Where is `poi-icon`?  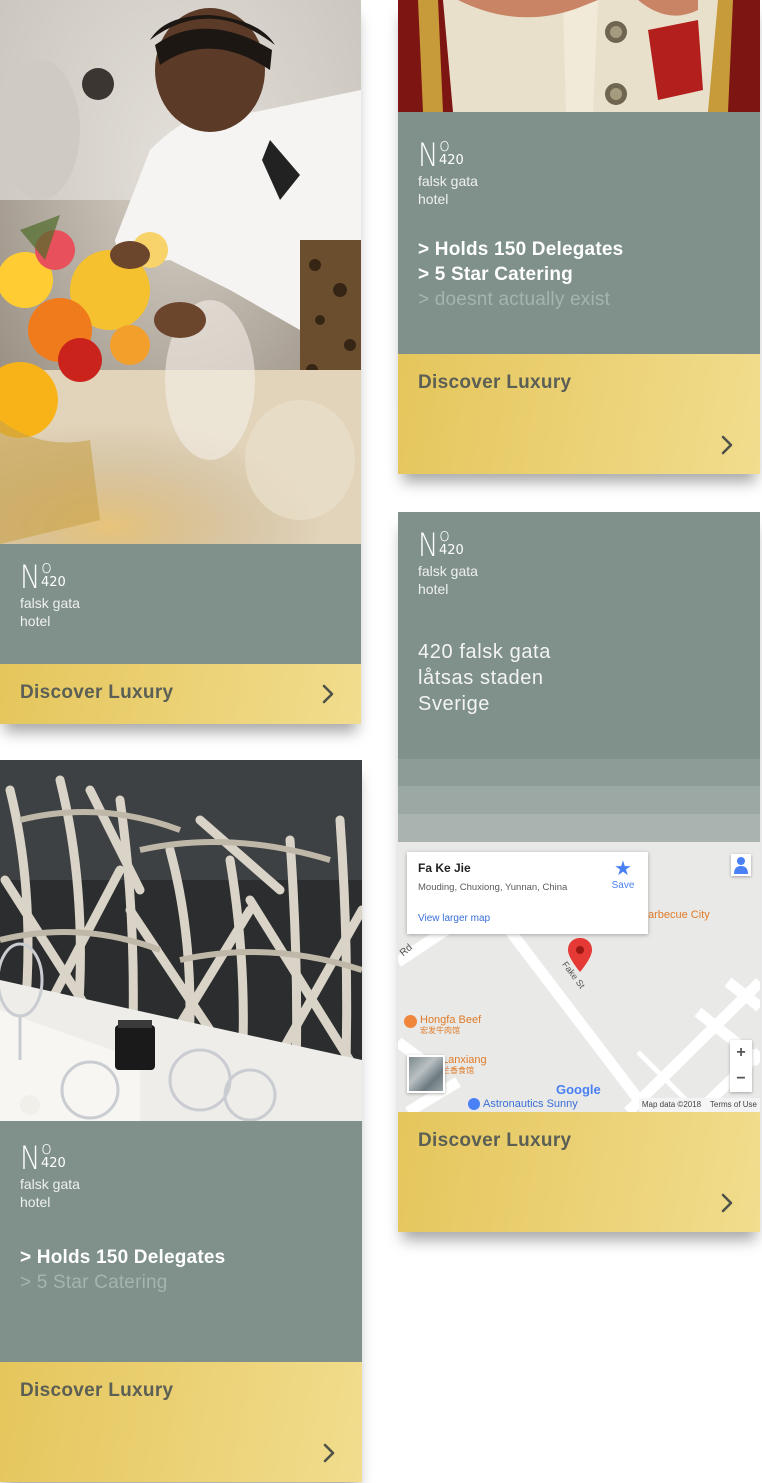 poi-icon is located at coordinates (474, 1104).